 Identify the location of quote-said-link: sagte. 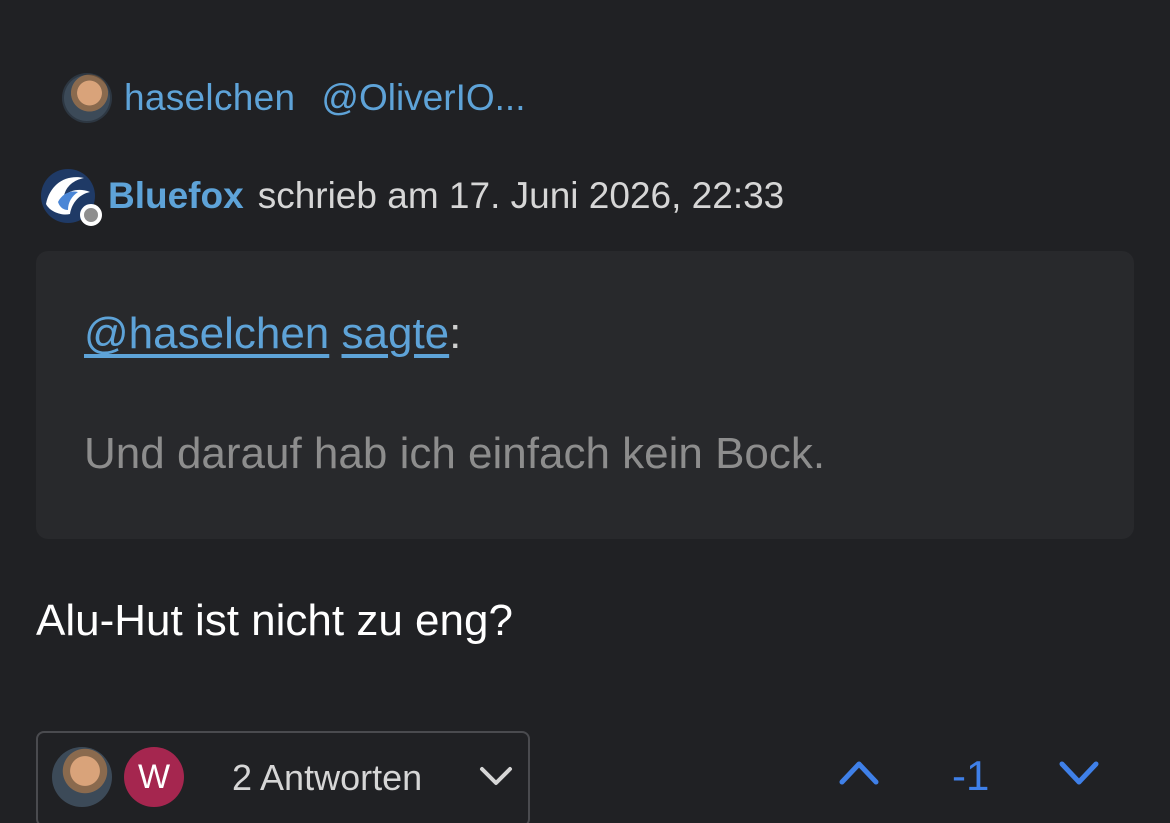
(396, 333).